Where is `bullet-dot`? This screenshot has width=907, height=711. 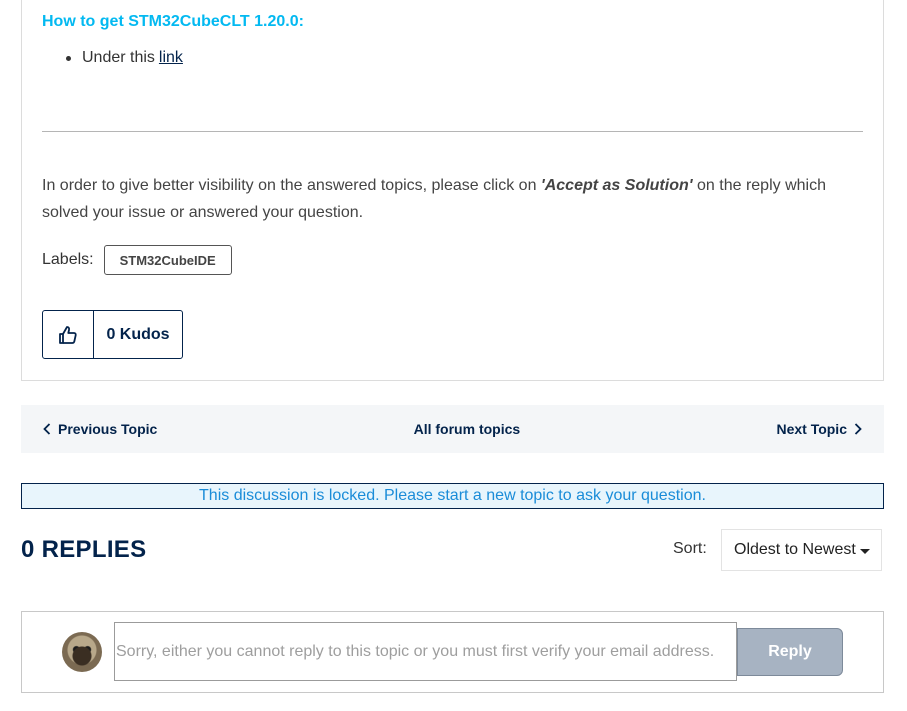 bullet-dot is located at coordinates (68, 58).